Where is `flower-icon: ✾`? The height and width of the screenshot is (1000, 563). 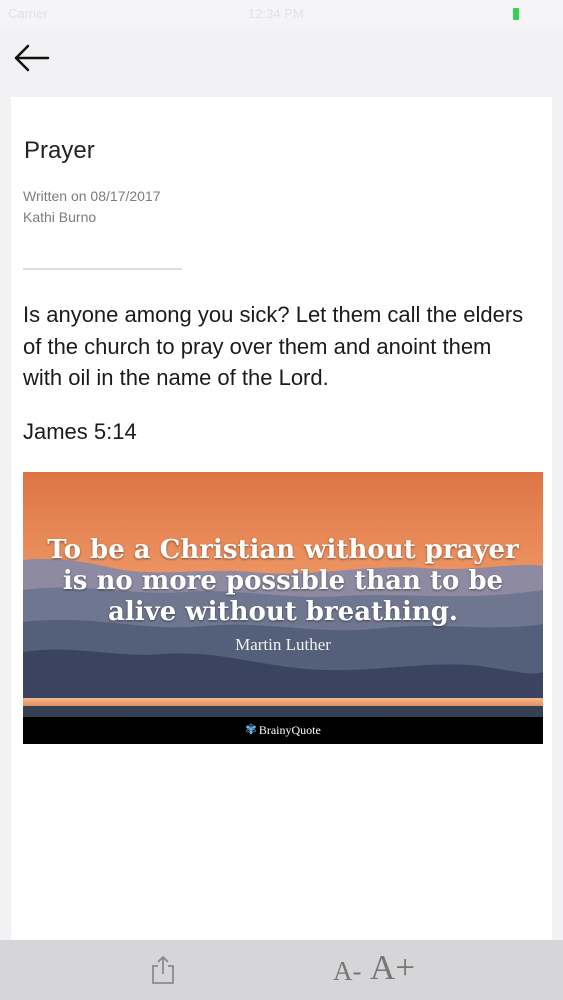
flower-icon: ✾ is located at coordinates (251, 730).